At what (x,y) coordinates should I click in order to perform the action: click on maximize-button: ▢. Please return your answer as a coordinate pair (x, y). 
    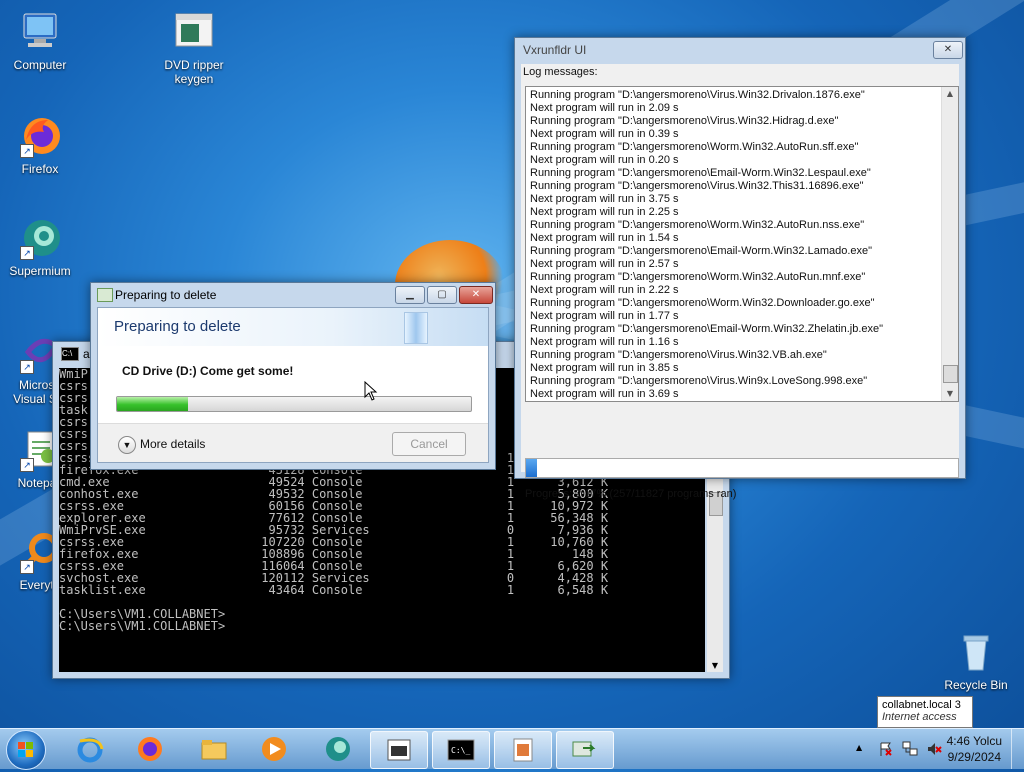
    Looking at the image, I should click on (442, 295).